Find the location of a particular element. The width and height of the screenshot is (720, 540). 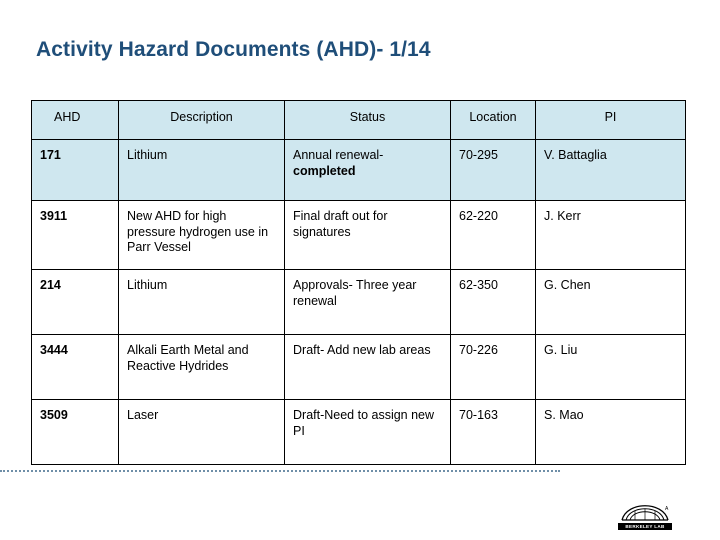

cell-status: Annual renewal-completed is located at coordinates (367, 170).